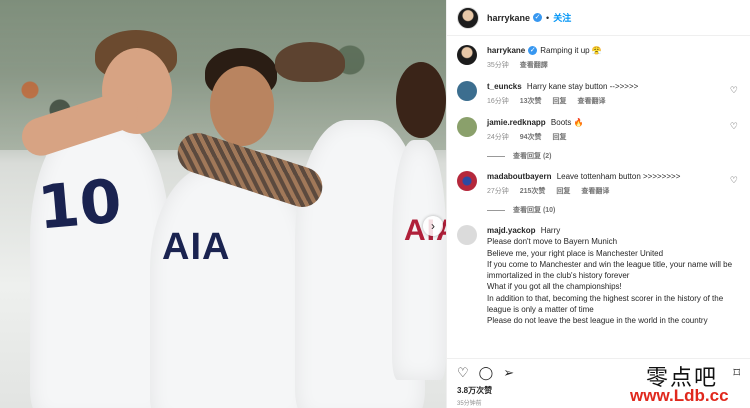  I want to click on share-icon: ➢, so click(508, 373).